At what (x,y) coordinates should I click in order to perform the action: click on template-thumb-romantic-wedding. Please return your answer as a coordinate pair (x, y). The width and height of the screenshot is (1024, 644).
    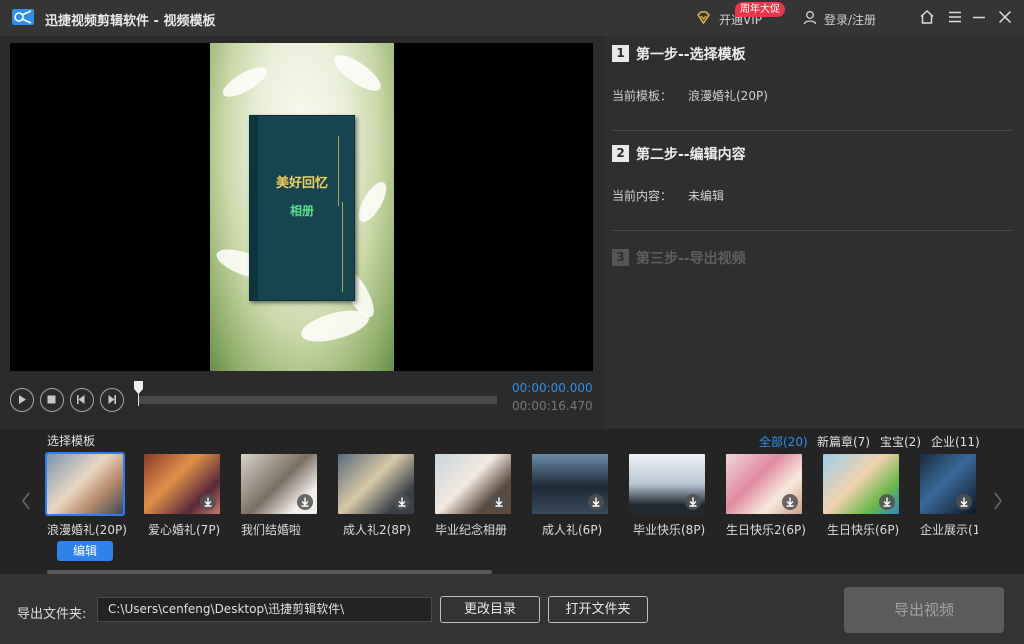
    Looking at the image, I should click on (85, 484).